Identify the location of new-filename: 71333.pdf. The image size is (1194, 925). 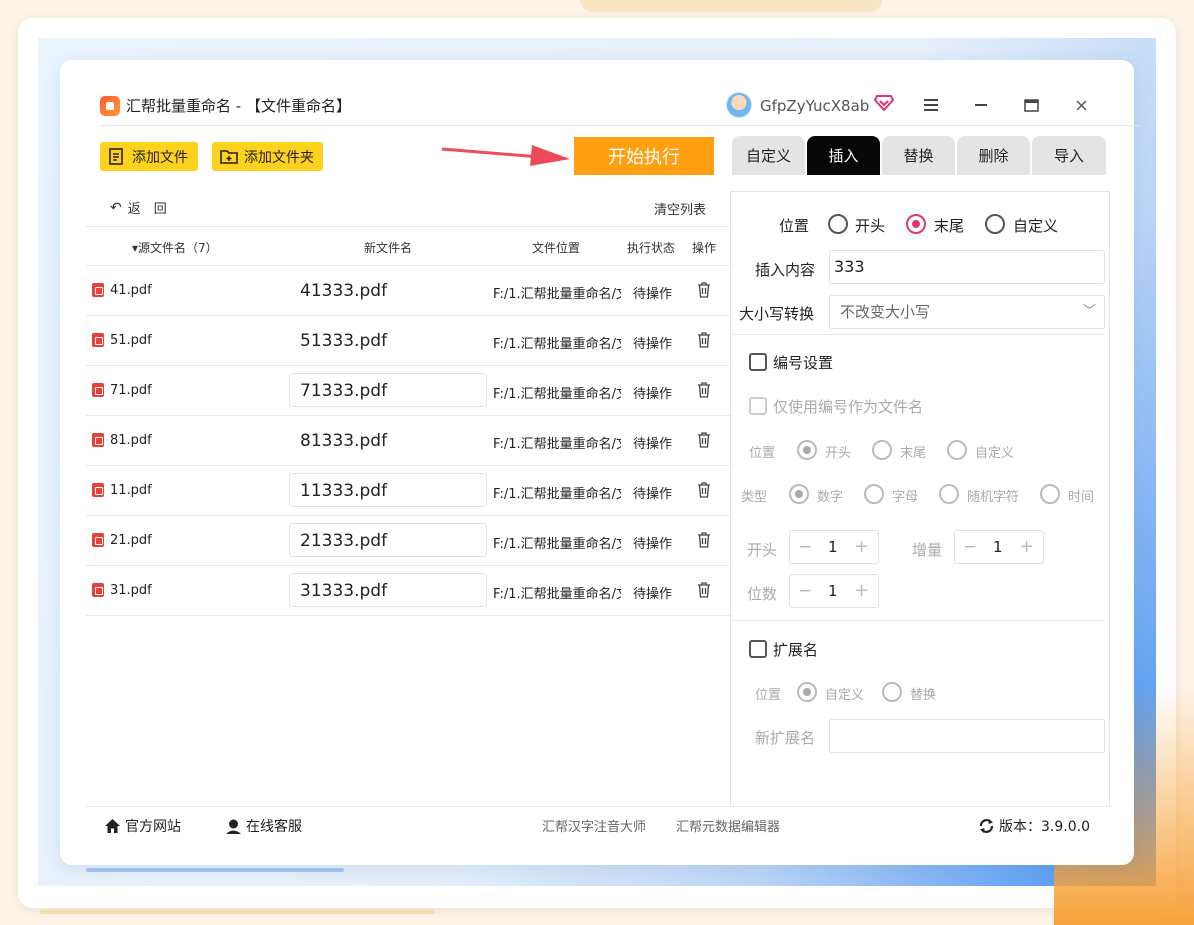
(388, 390).